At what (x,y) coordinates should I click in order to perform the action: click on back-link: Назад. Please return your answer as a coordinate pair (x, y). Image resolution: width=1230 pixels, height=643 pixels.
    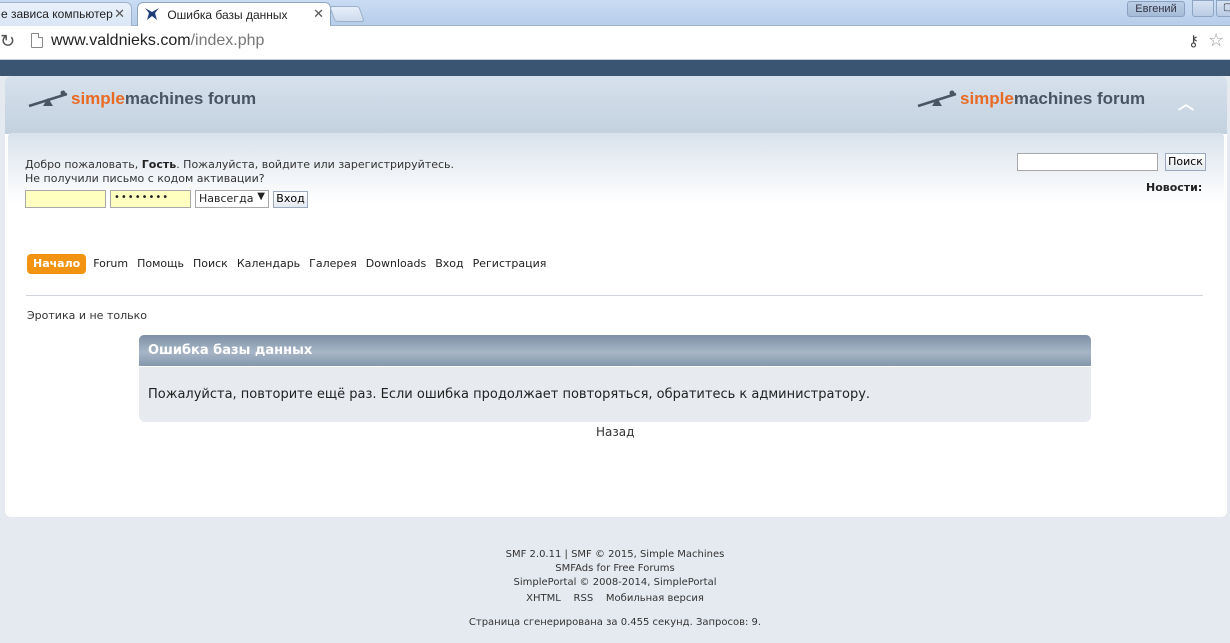
    Looking at the image, I should click on (615, 432).